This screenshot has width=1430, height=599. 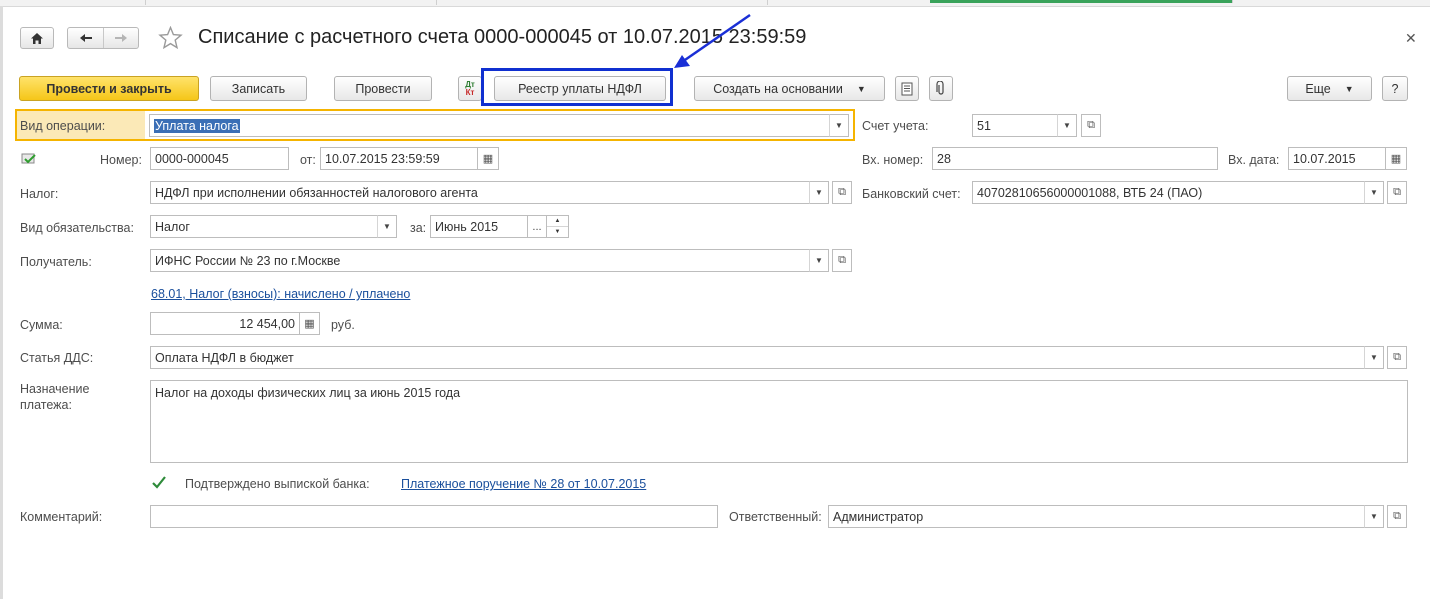 What do you see at coordinates (470, 92) in the screenshot?
I see `kt-icon-label: Кт` at bounding box center [470, 92].